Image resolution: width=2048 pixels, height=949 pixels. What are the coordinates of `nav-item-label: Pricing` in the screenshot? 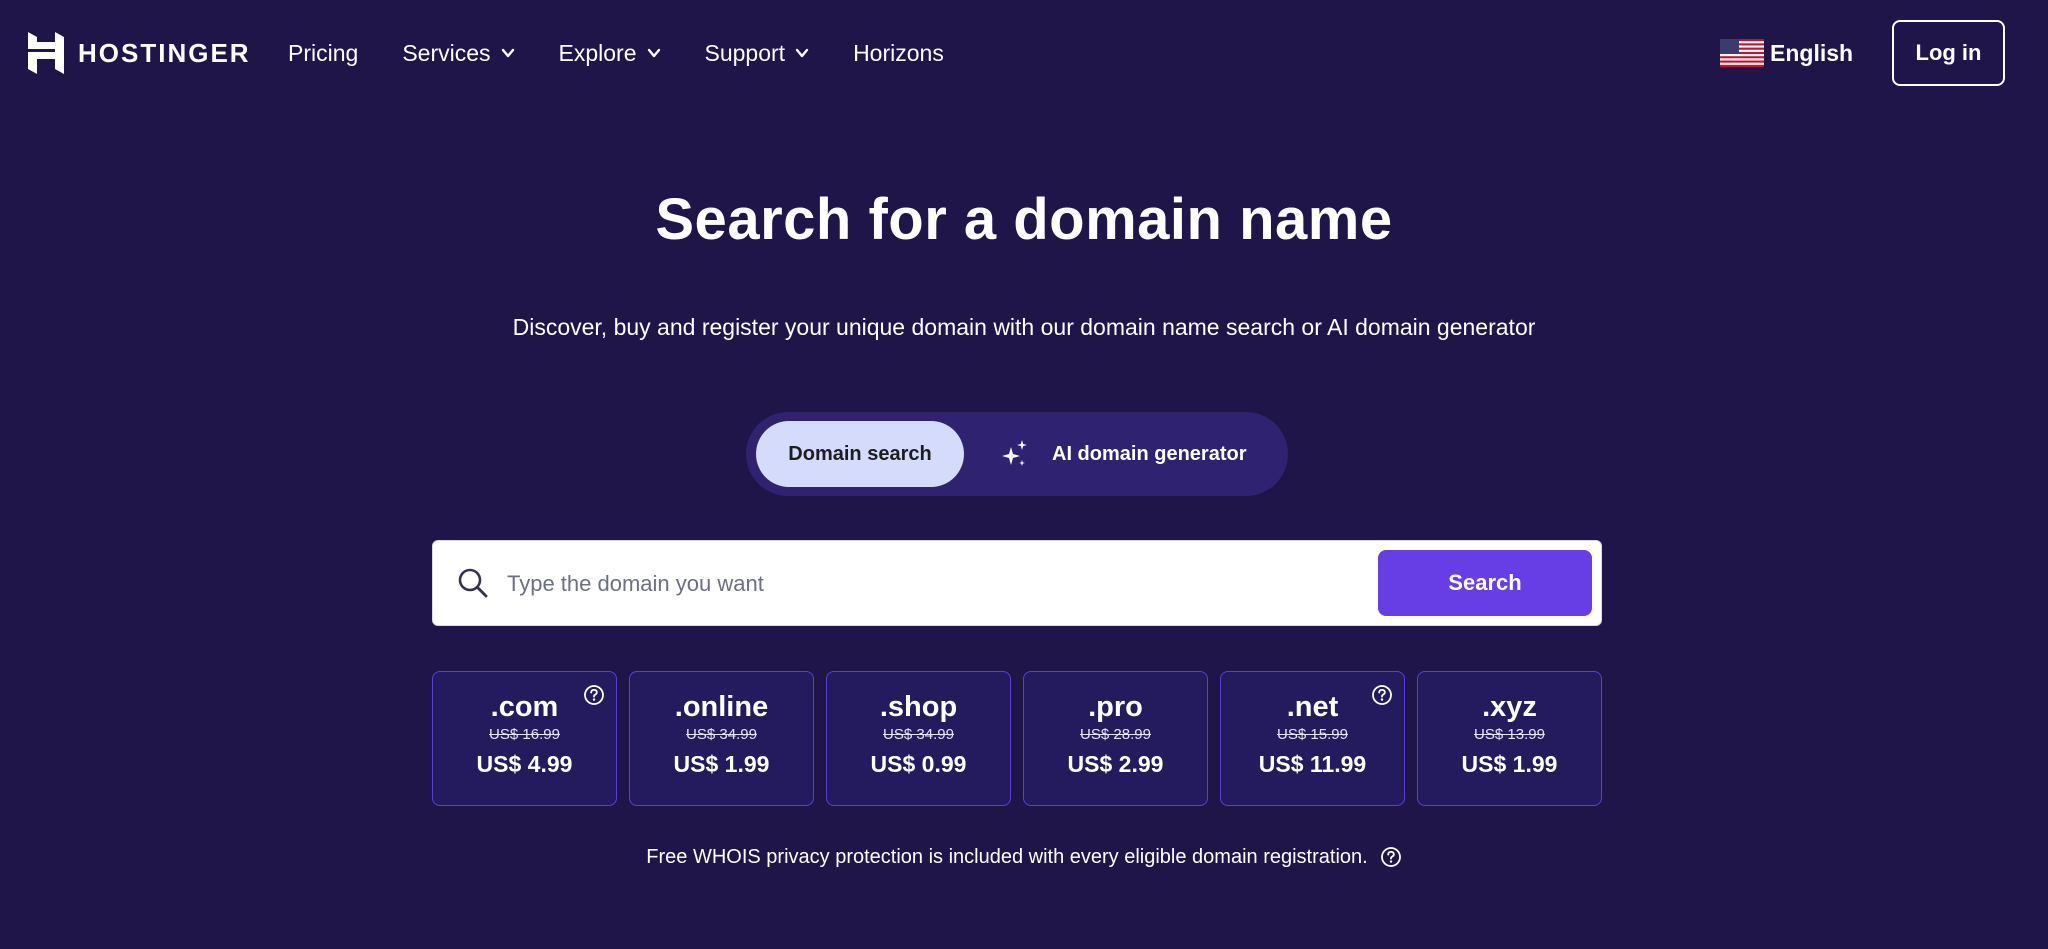 It's located at (323, 52).